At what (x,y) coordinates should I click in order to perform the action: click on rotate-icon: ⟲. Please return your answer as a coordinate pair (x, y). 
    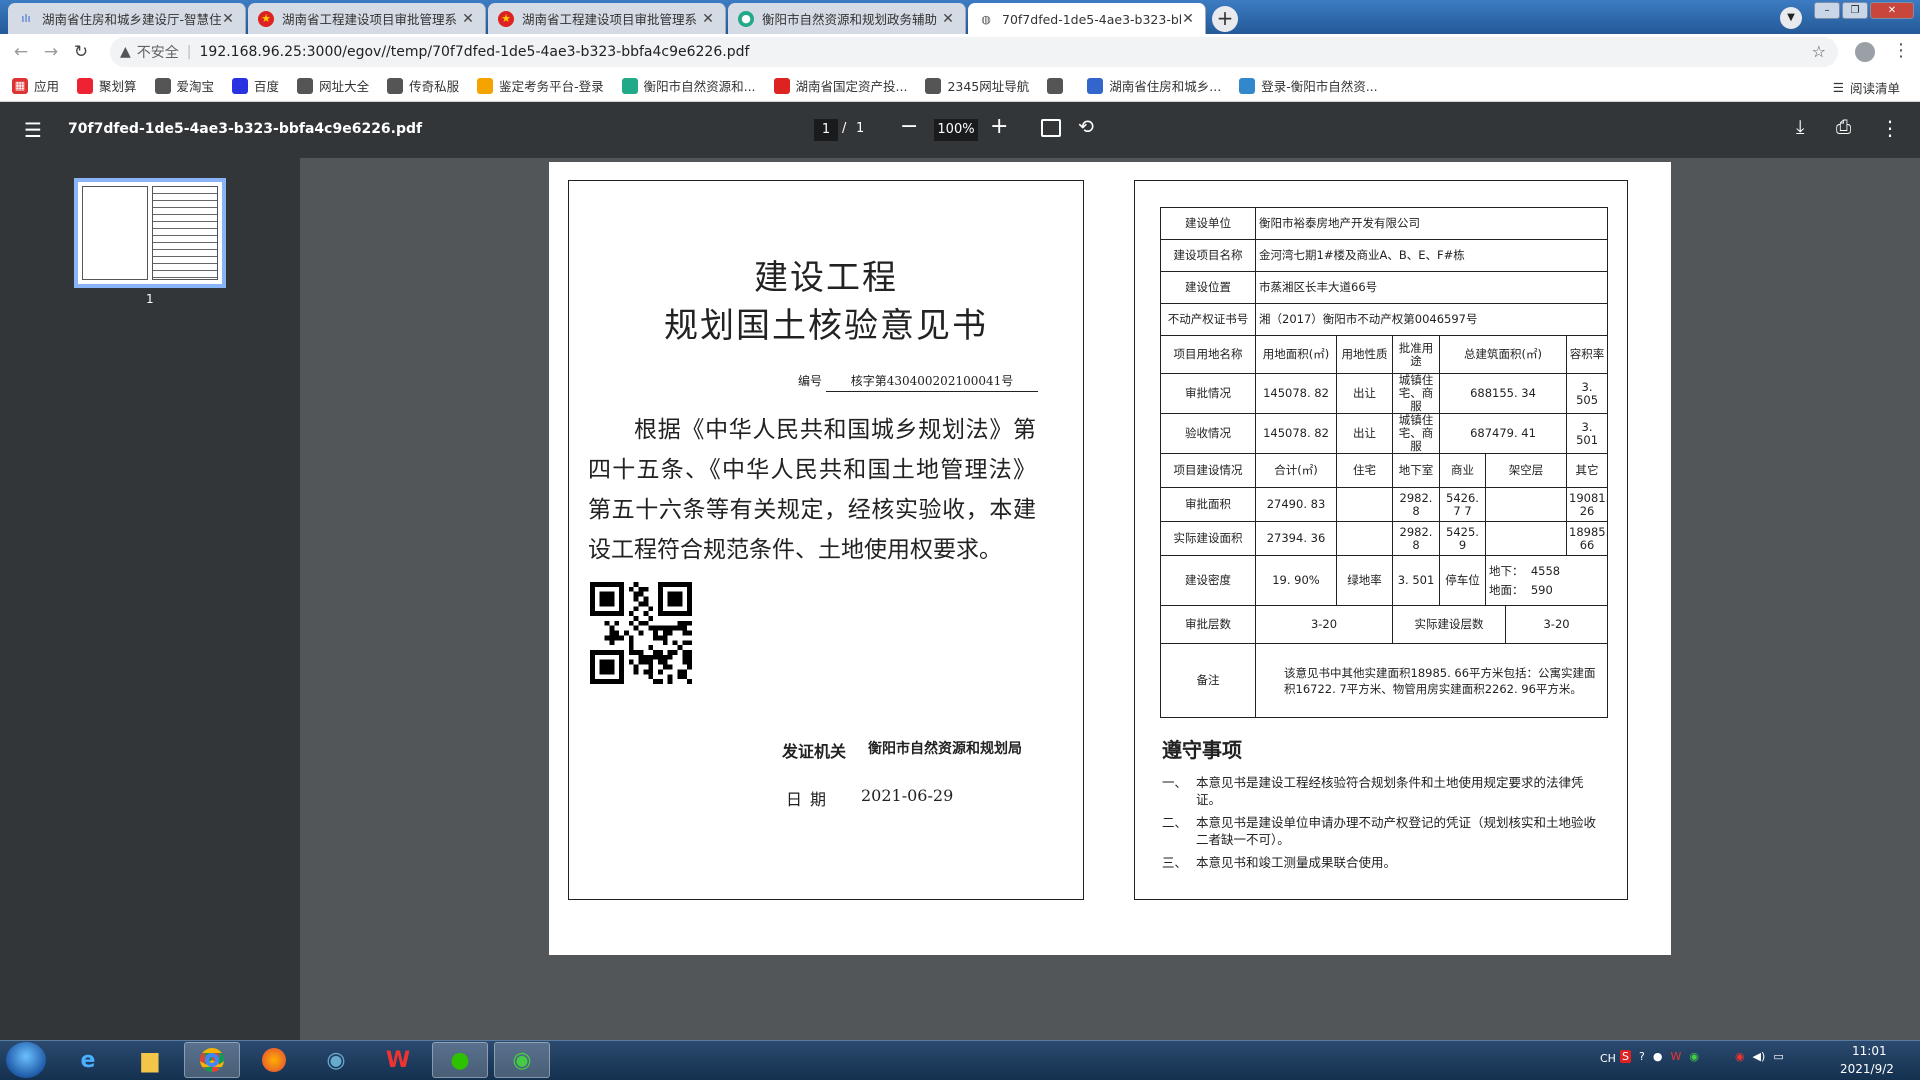
    Looking at the image, I should click on (1086, 127).